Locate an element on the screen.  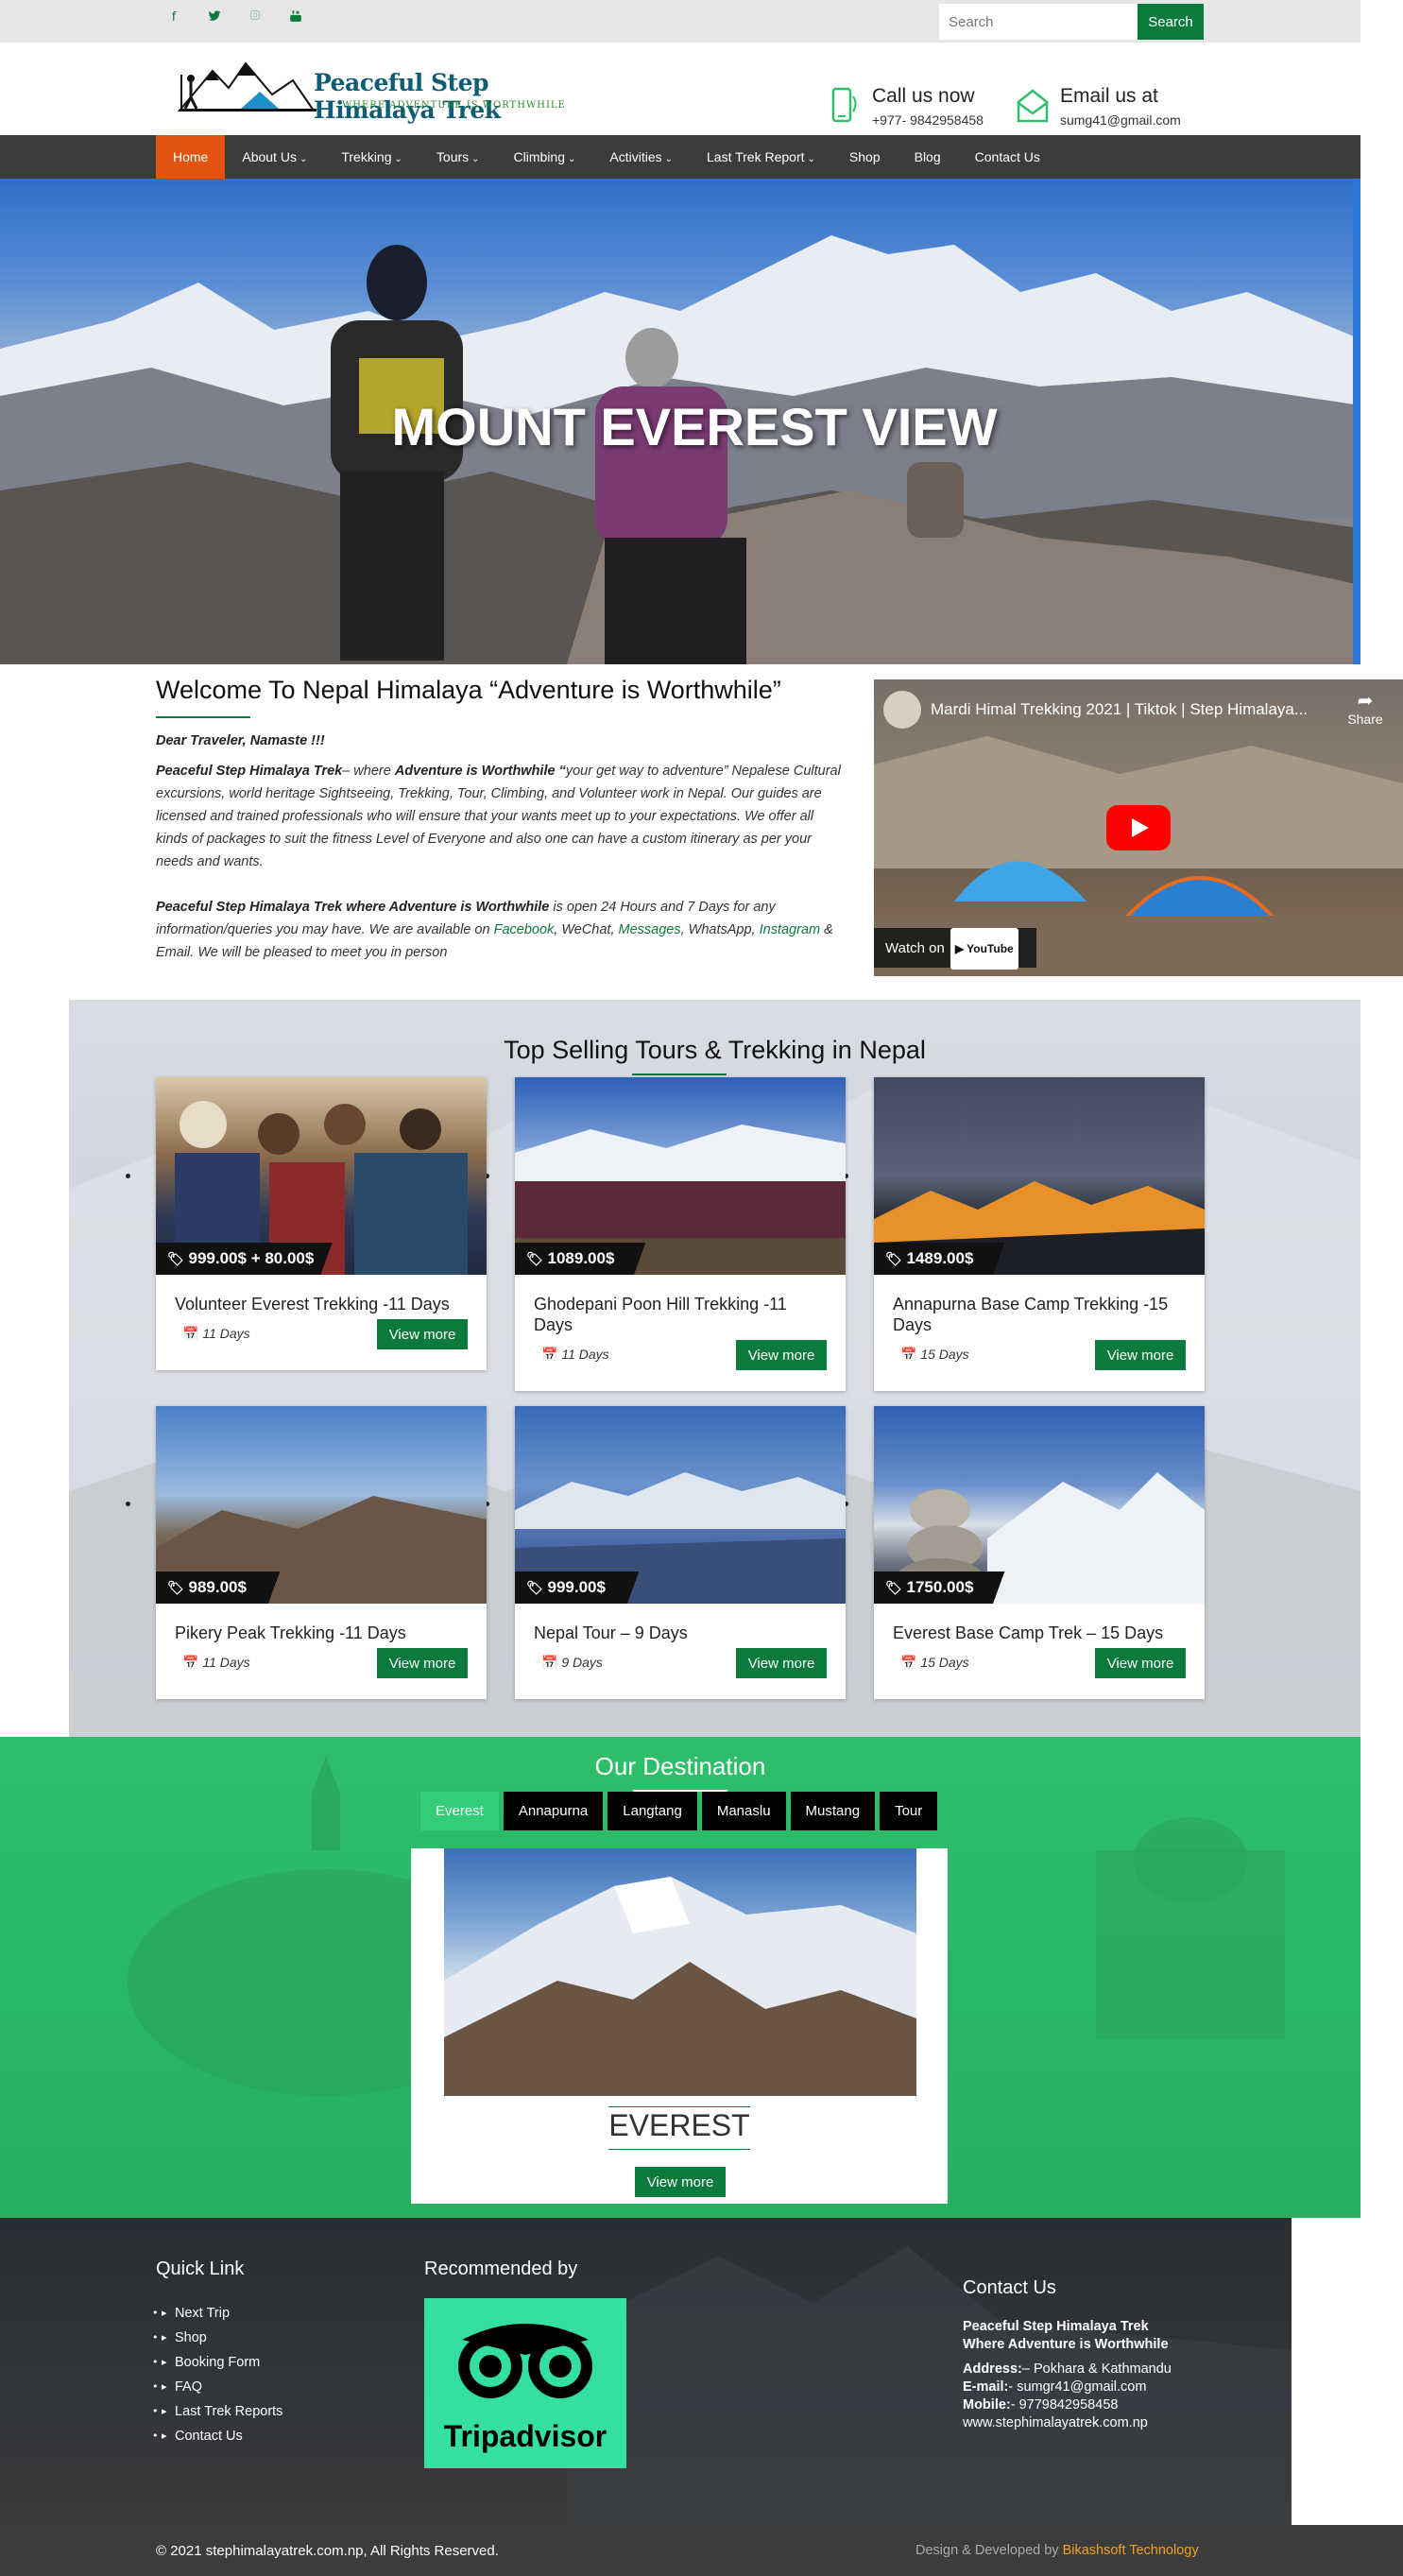
contact-title: Contact Us is located at coordinates (1009, 2287).